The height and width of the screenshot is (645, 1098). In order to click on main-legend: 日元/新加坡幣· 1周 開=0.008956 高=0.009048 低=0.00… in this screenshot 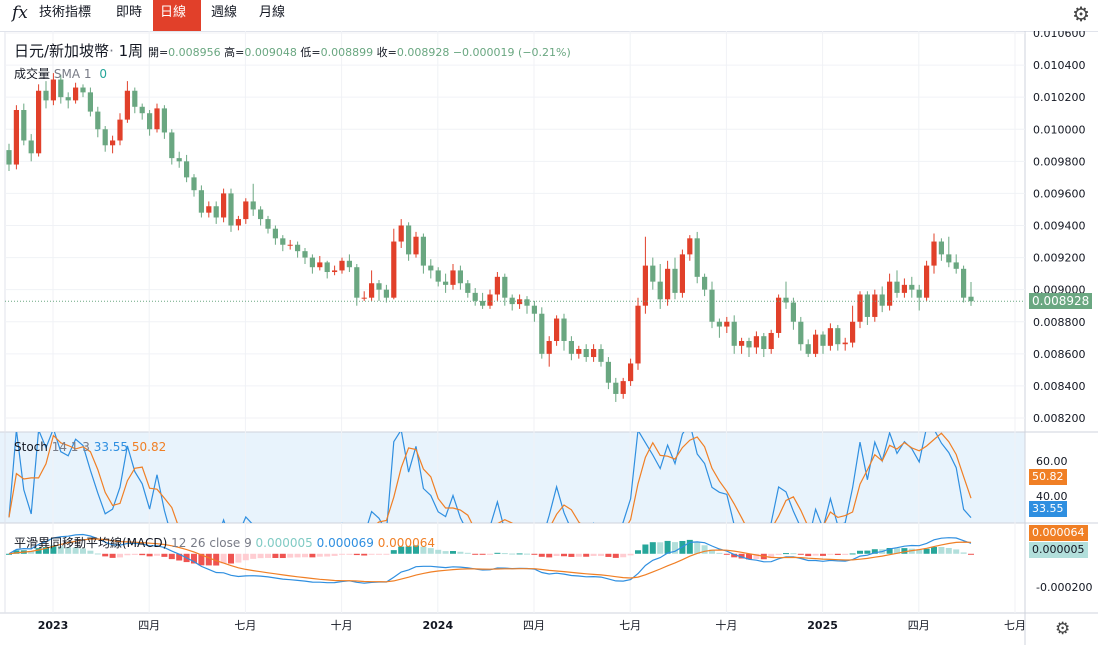, I will do `click(292, 51)`.